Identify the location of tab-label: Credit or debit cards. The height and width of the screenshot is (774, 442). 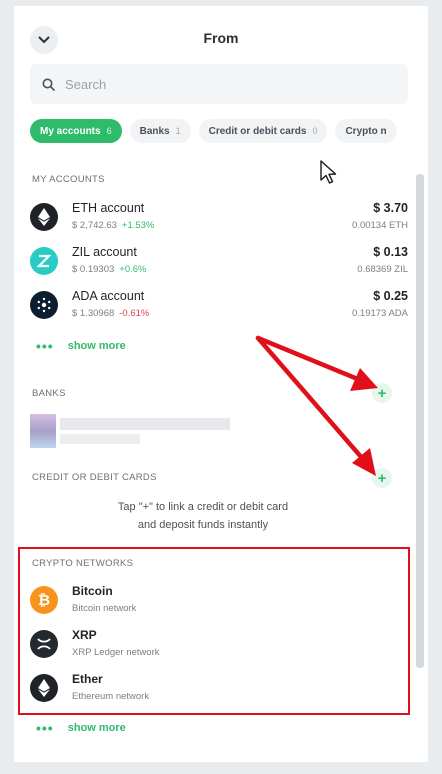
(257, 131).